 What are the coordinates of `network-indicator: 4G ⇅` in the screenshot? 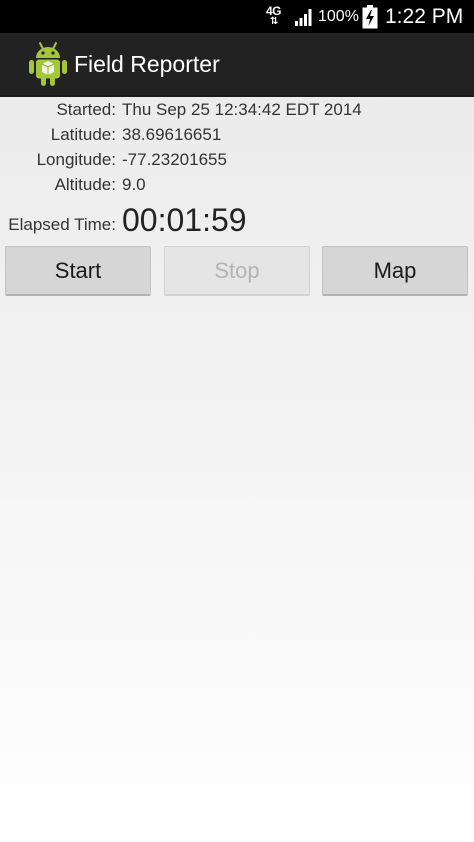 It's located at (279, 17).